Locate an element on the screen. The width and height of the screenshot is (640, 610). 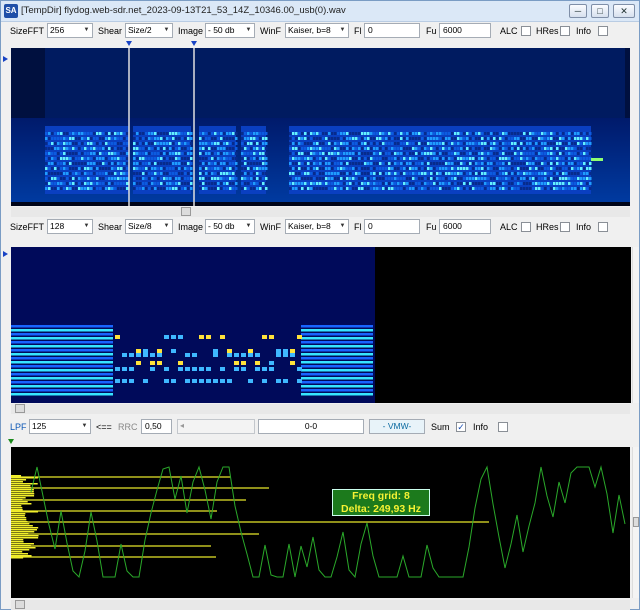
sizefft-value: 256 is located at coordinates (57, 30).